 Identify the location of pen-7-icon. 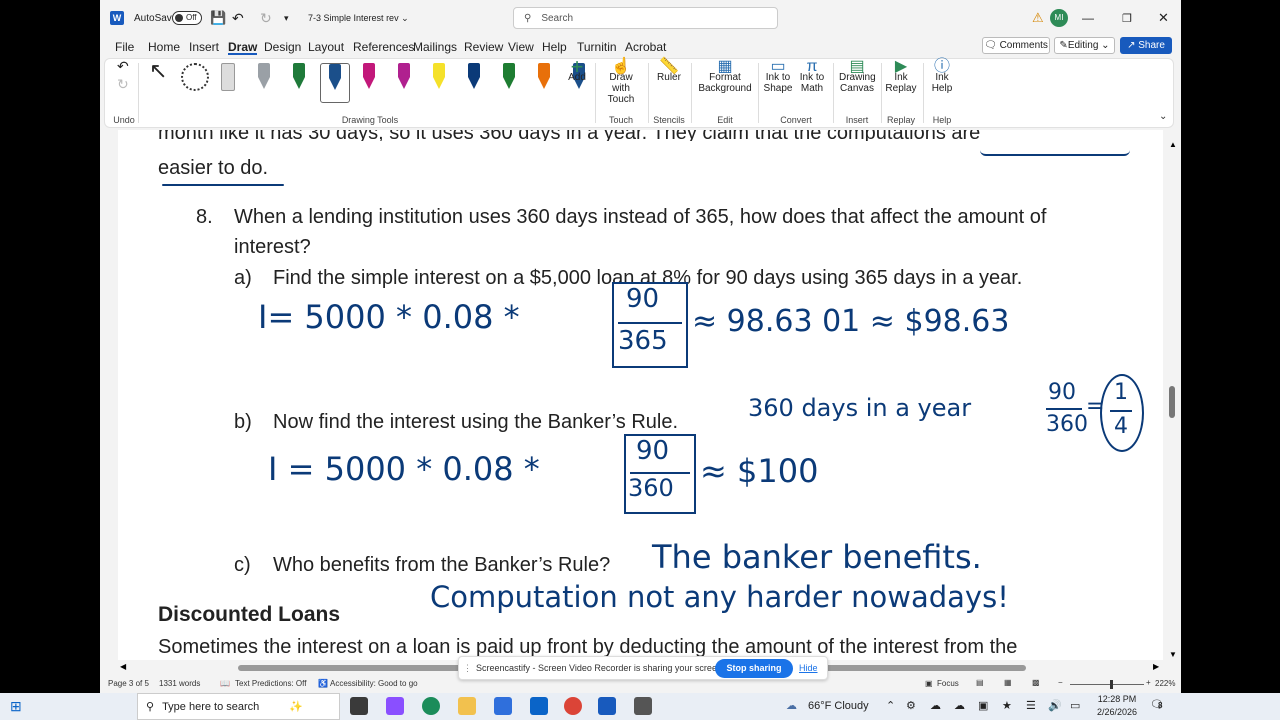
(474, 80).